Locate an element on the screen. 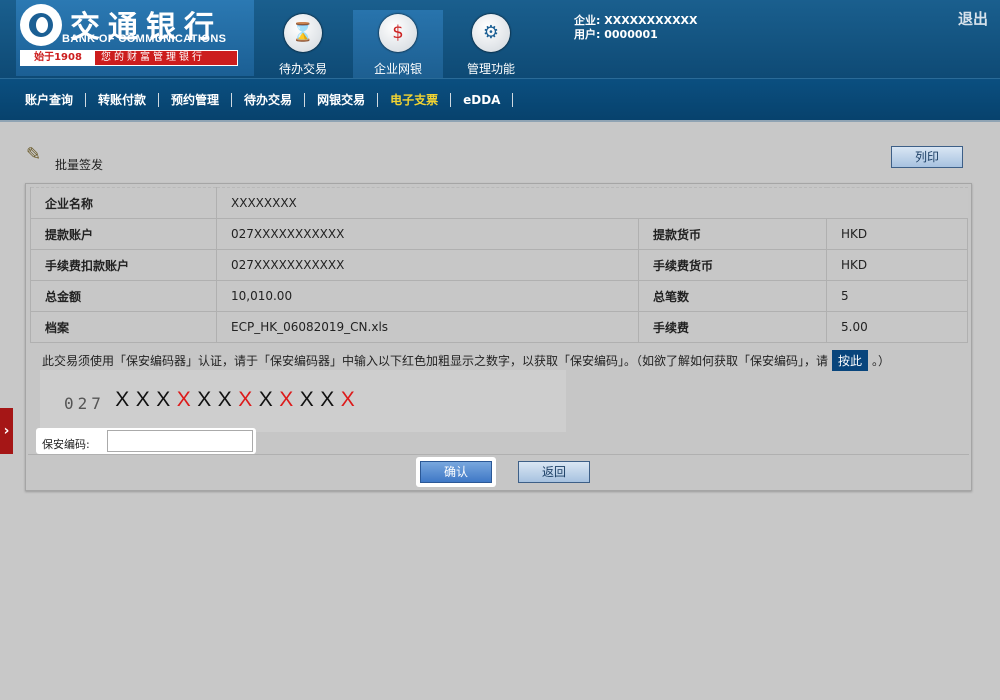  confirm-button: 确认 is located at coordinates (456, 472).